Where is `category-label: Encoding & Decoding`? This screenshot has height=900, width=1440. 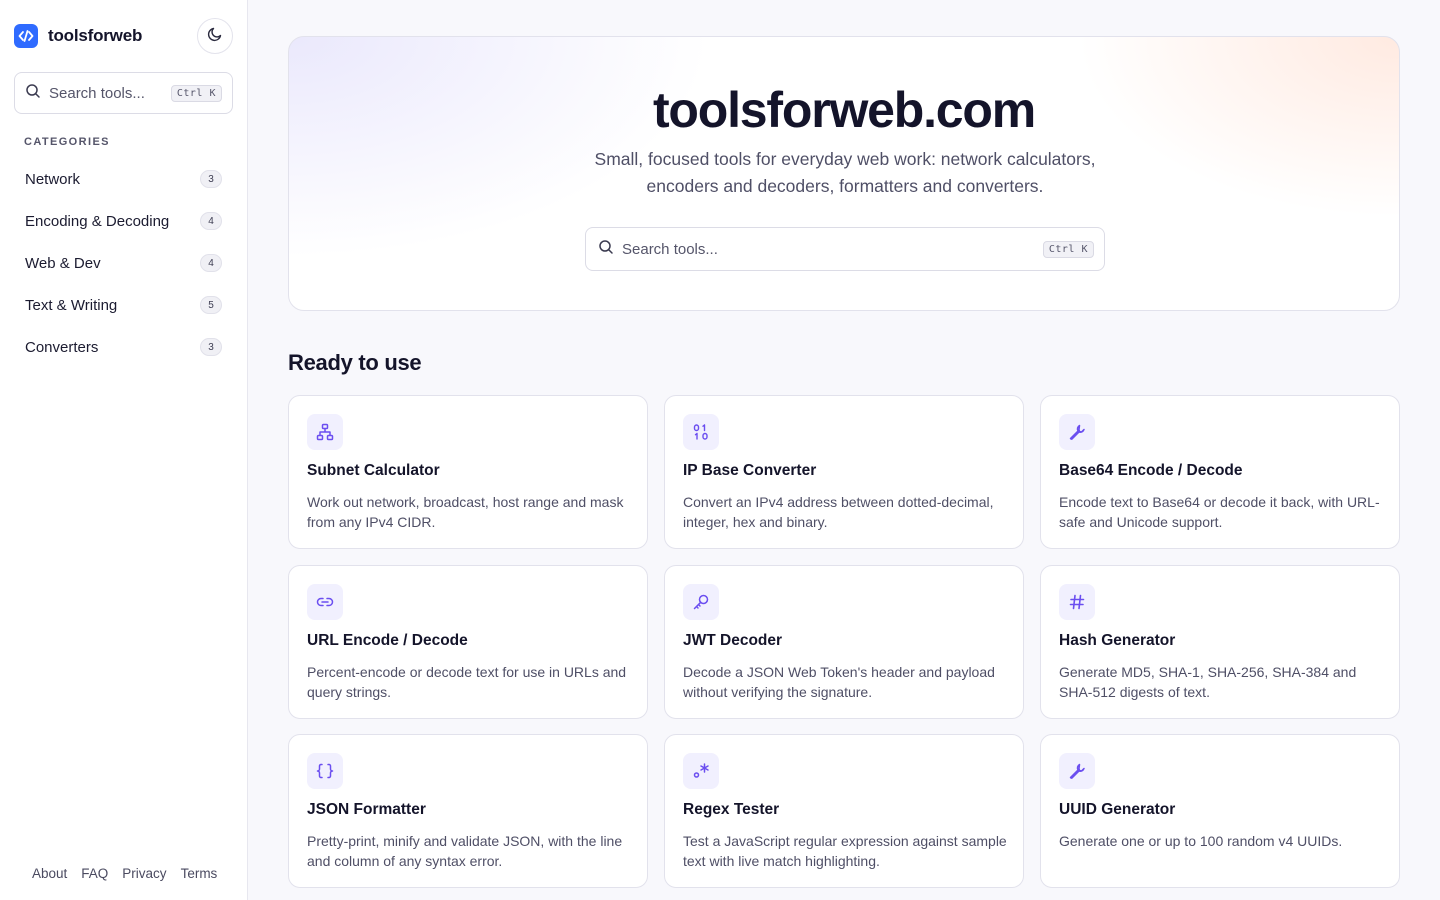
category-label: Encoding & Decoding is located at coordinates (97, 221).